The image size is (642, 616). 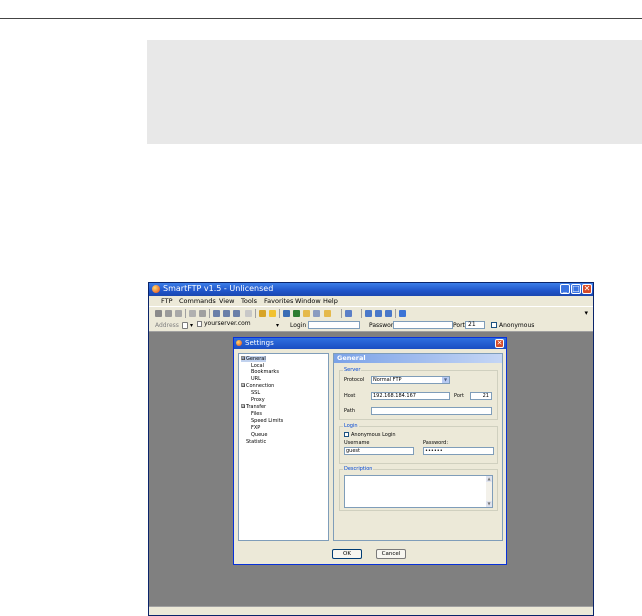 I want to click on tree-item-statistic: Statistic, so click(x=256, y=442).